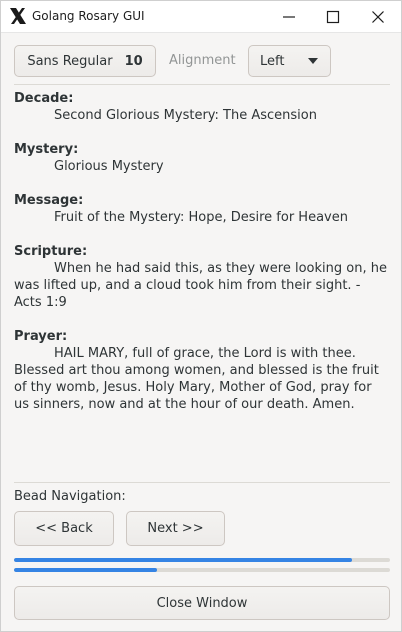 The height and width of the screenshot is (632, 402). I want to click on maximize-button, so click(333, 17).